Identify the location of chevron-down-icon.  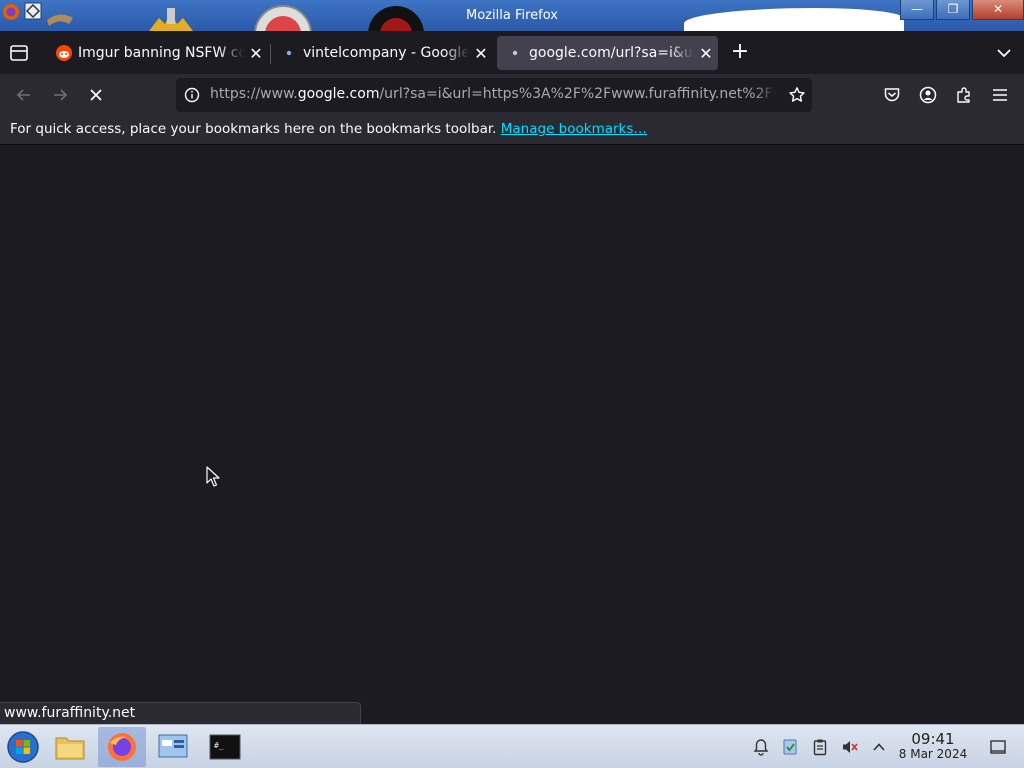
(1004, 53).